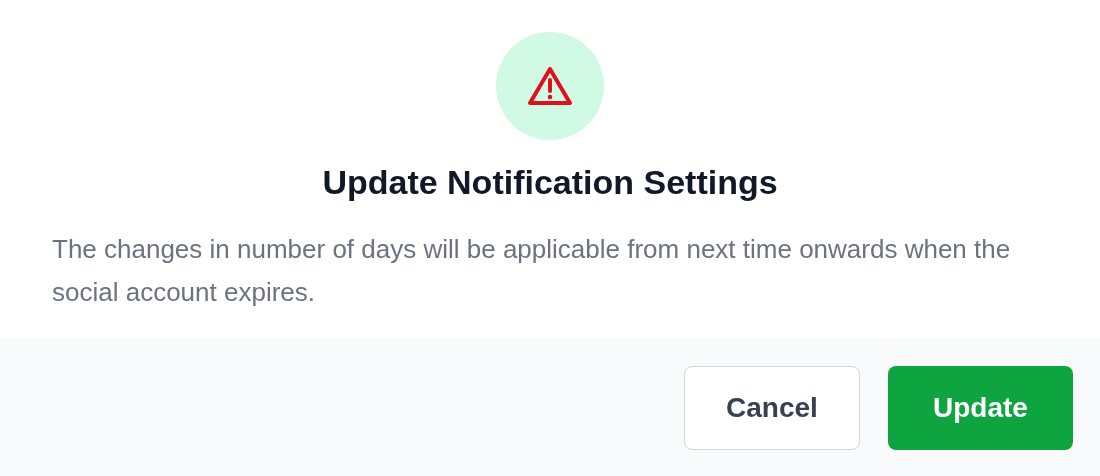 This screenshot has width=1100, height=476. I want to click on warning-icon, so click(550, 86).